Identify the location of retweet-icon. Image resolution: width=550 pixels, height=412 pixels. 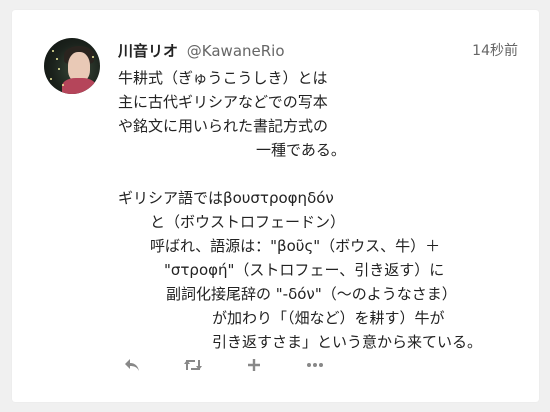
(193, 365).